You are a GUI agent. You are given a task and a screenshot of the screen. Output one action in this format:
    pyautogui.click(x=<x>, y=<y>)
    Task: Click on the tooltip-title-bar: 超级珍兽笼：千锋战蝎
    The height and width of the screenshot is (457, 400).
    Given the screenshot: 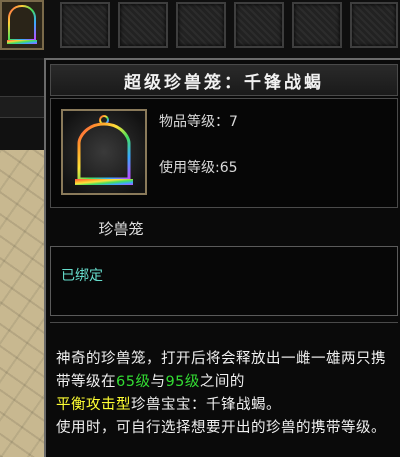 What is the action you would take?
    pyautogui.click(x=224, y=80)
    